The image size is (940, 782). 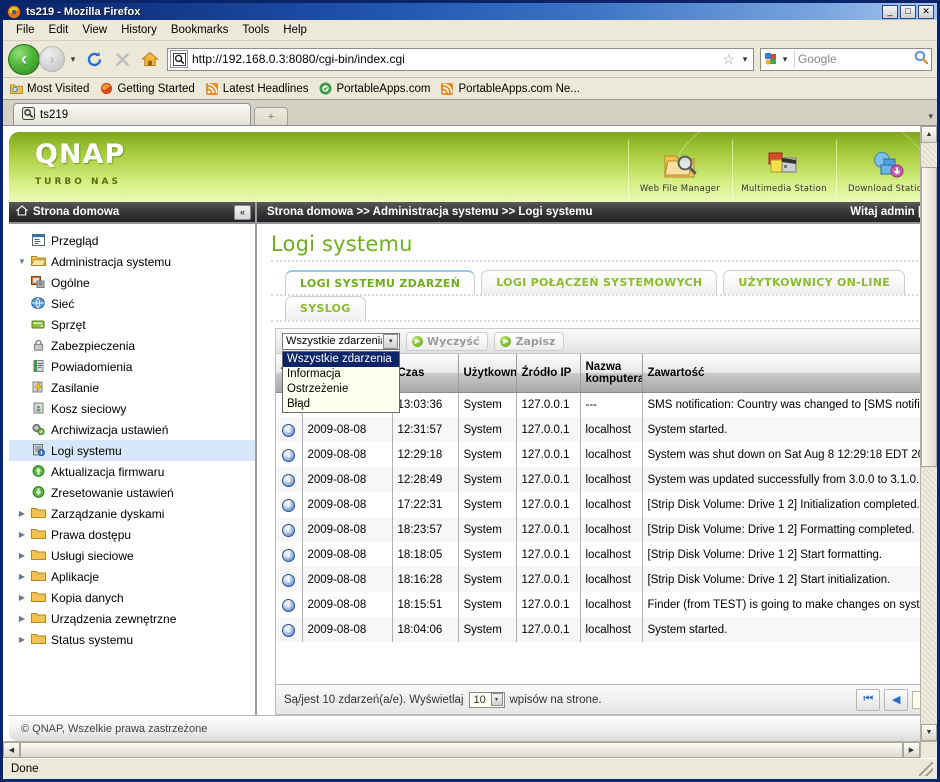 What do you see at coordinates (868, 699) in the screenshot?
I see `first-page-button: ⏮` at bounding box center [868, 699].